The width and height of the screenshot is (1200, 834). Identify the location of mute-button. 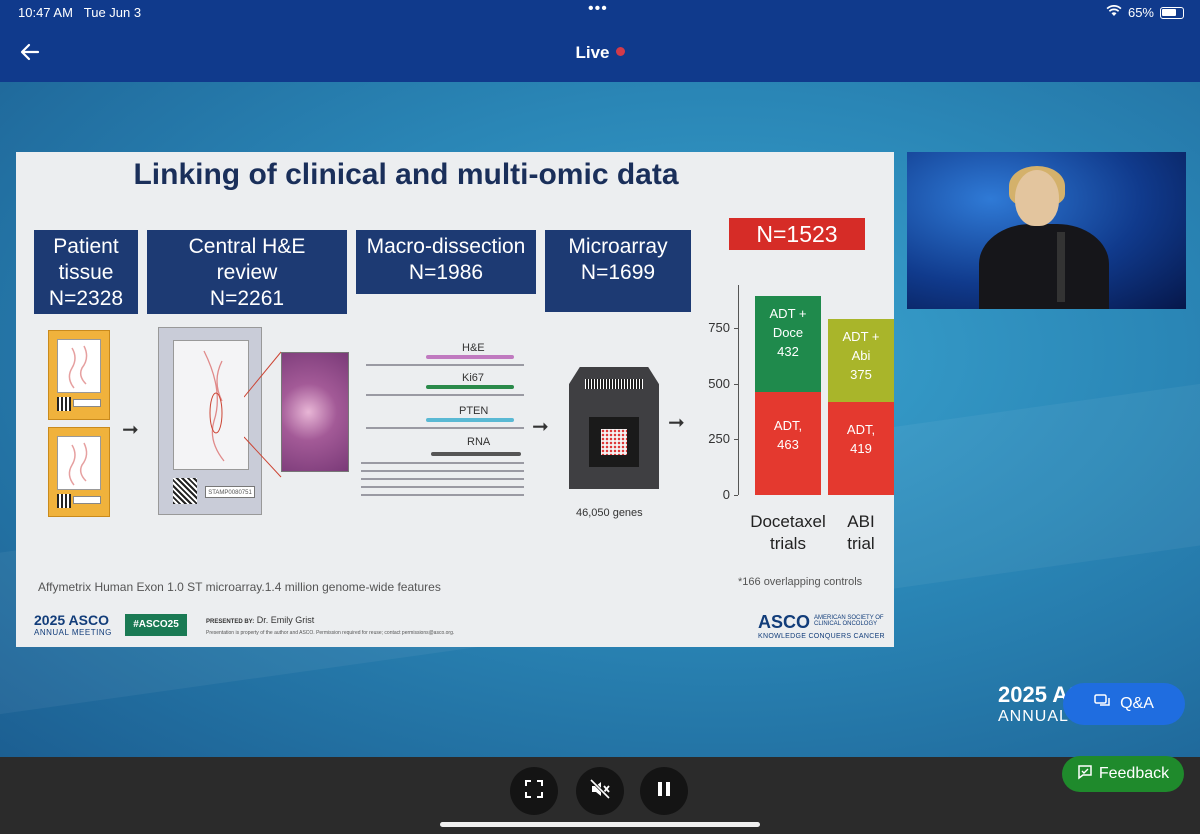
(600, 791).